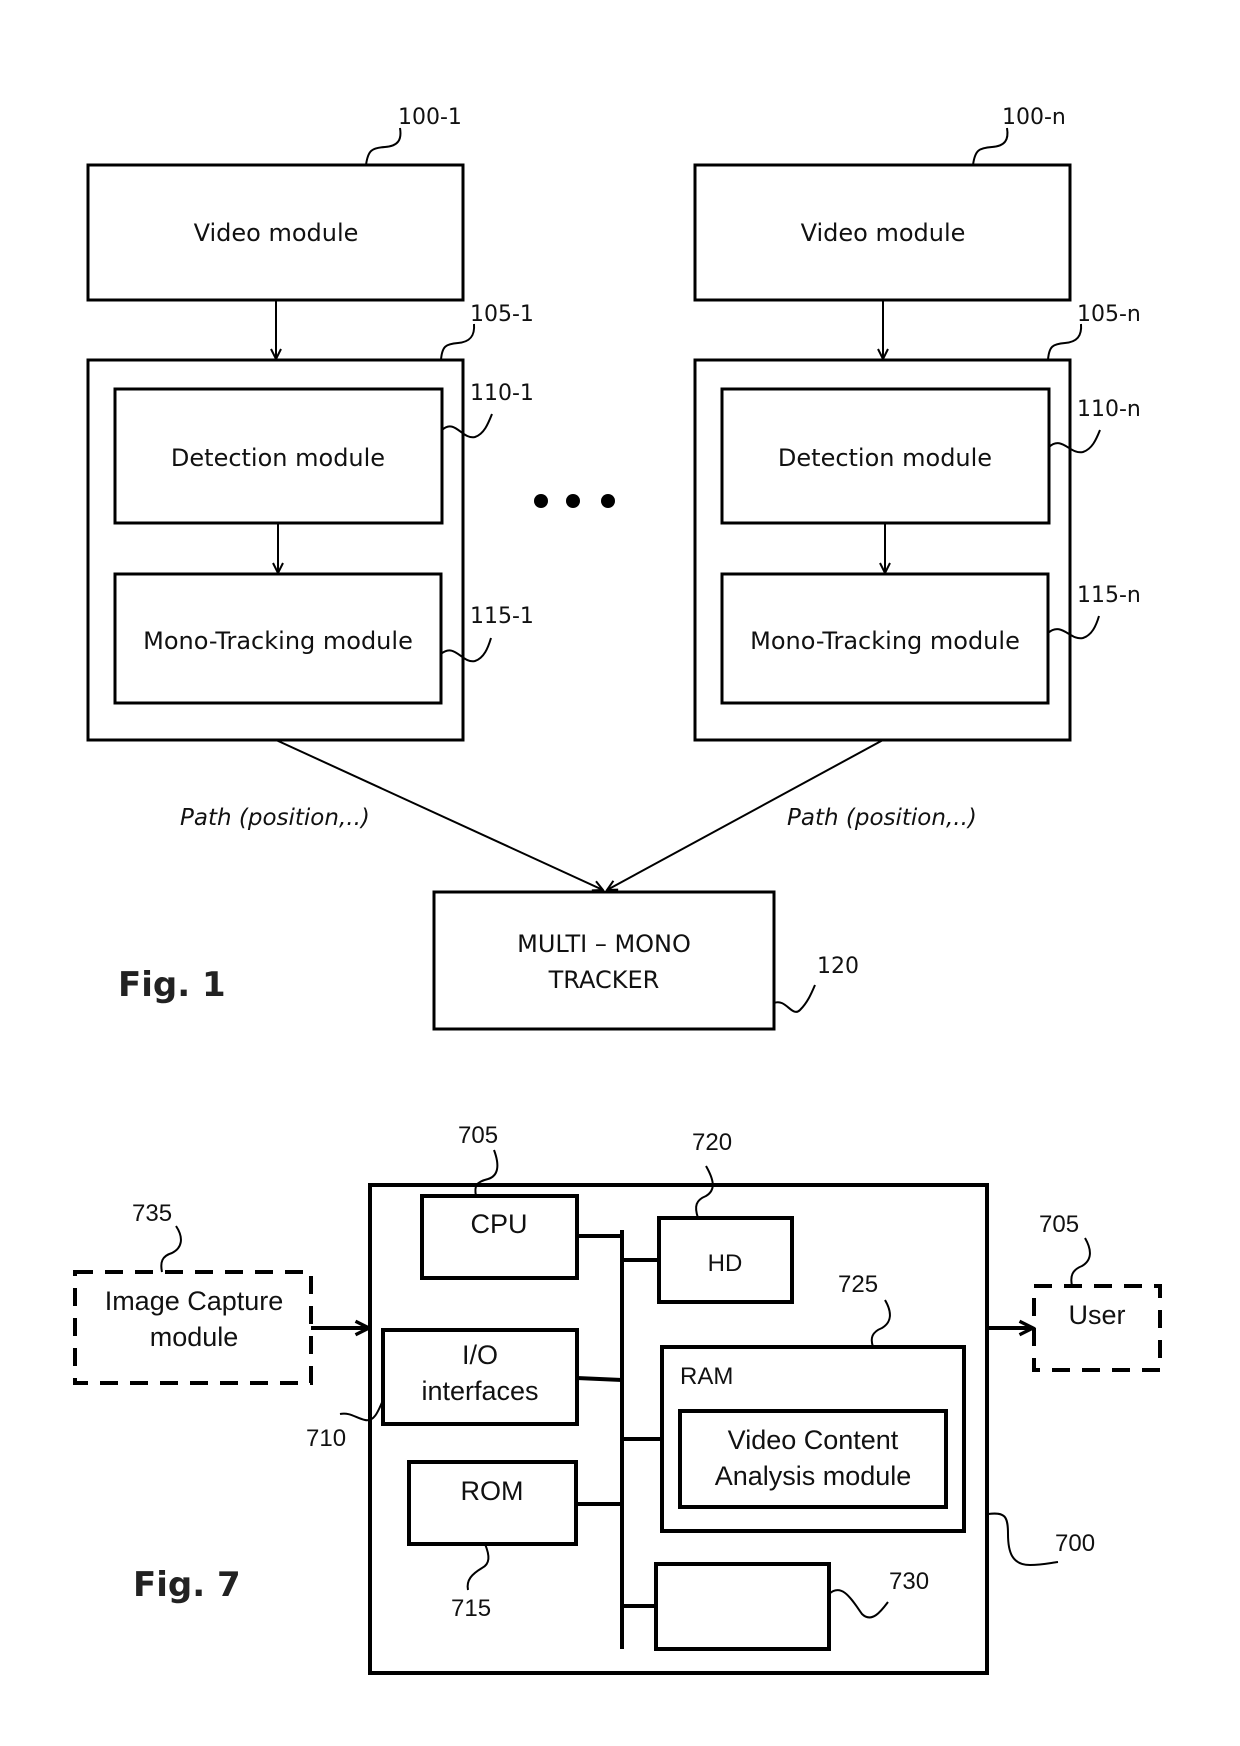  I want to click on unit-730-box, so click(742, 1606).